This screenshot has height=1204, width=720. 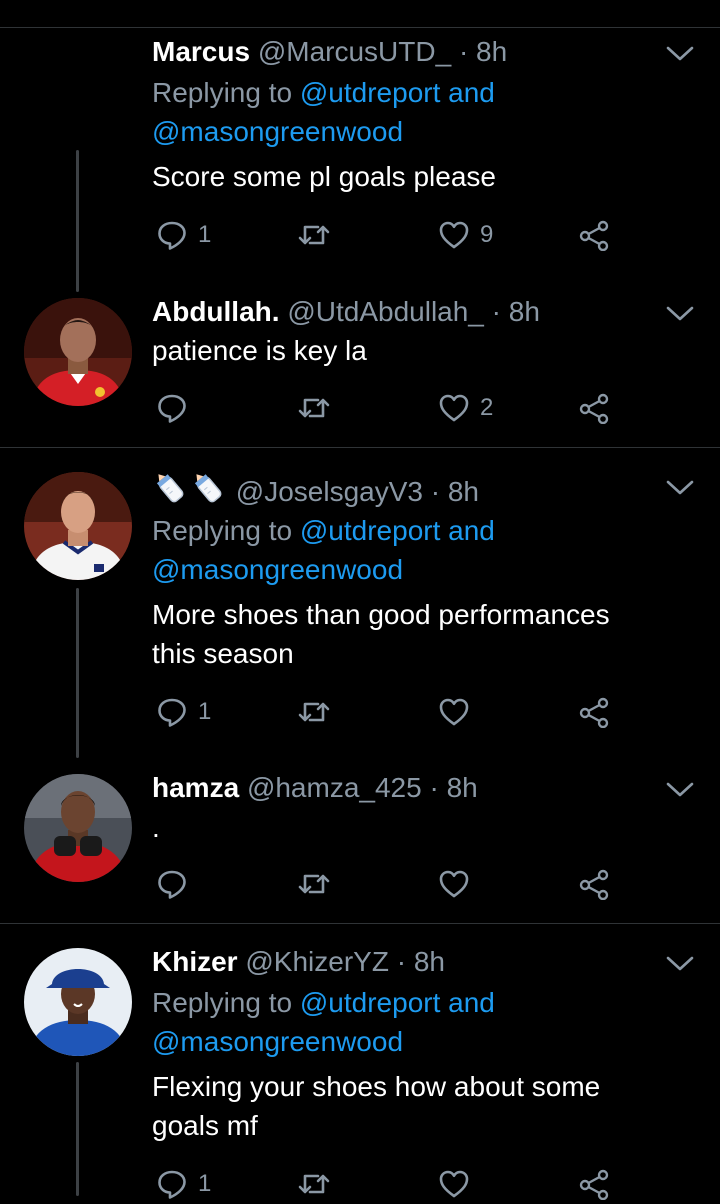 I want to click on like-count: 2, so click(x=487, y=407).